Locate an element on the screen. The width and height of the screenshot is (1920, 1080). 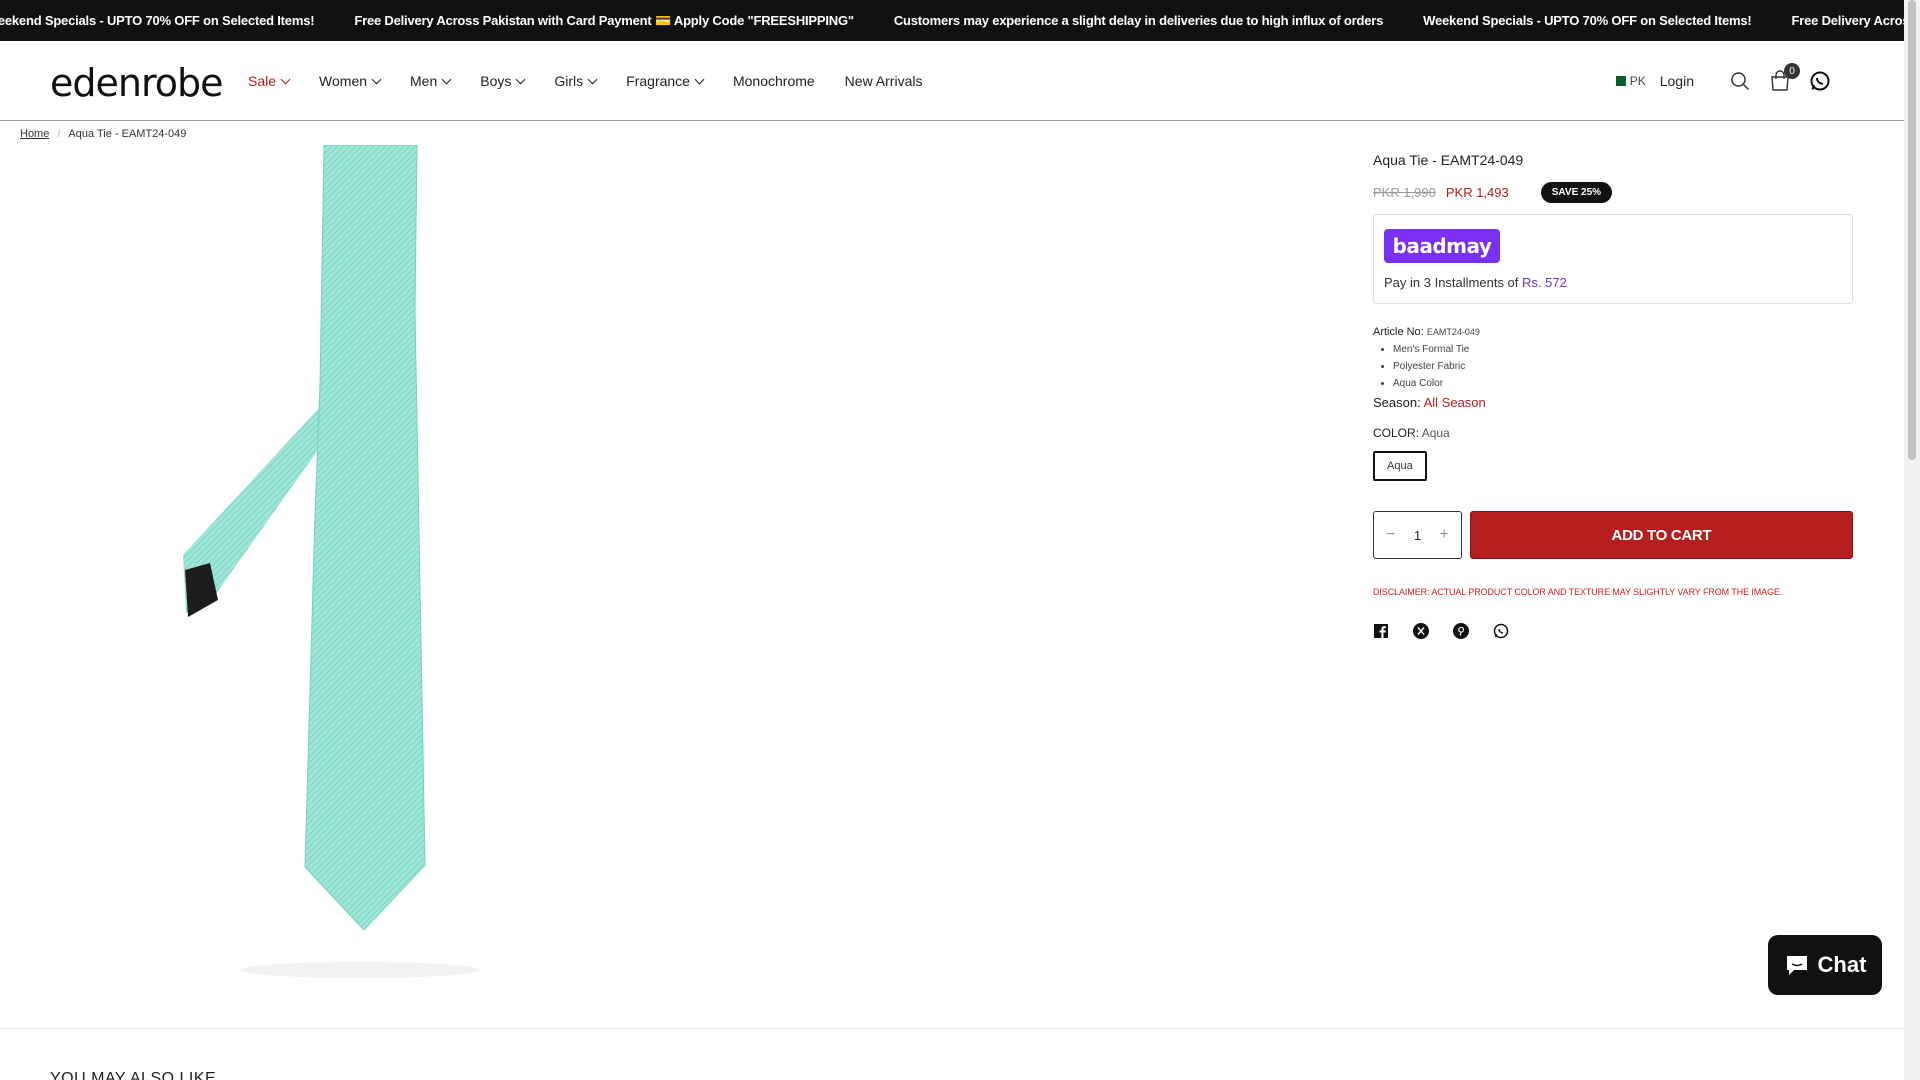
quantity-input: 1 is located at coordinates (1417, 535).